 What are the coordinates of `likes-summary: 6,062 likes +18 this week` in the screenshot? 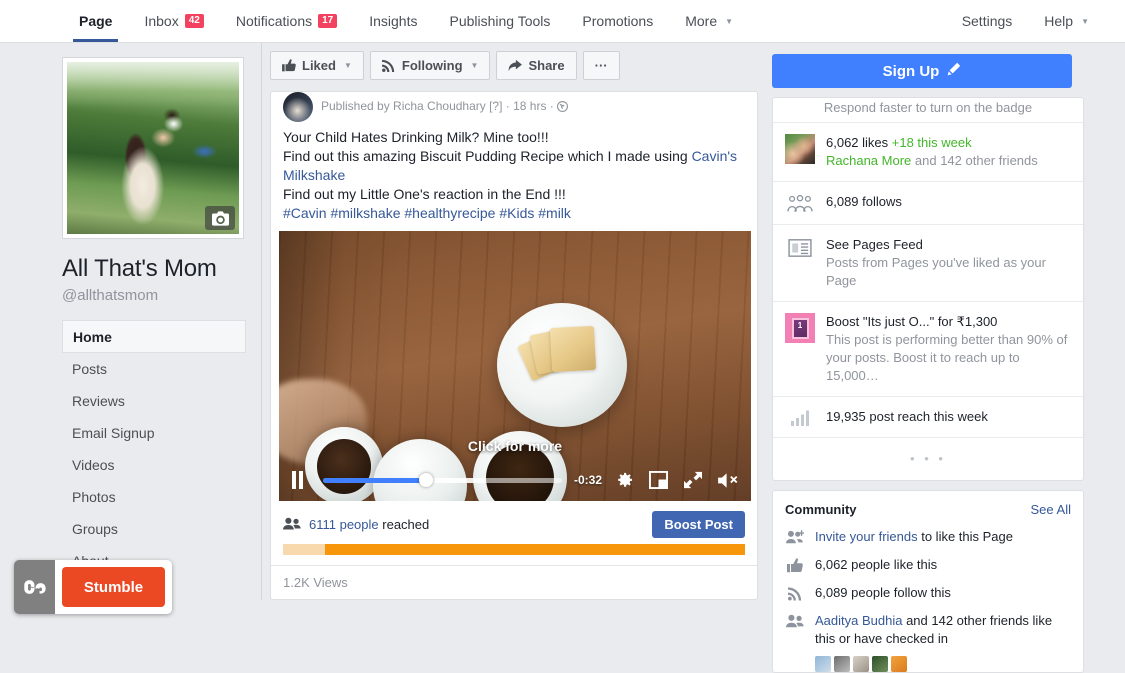 It's located at (948, 143).